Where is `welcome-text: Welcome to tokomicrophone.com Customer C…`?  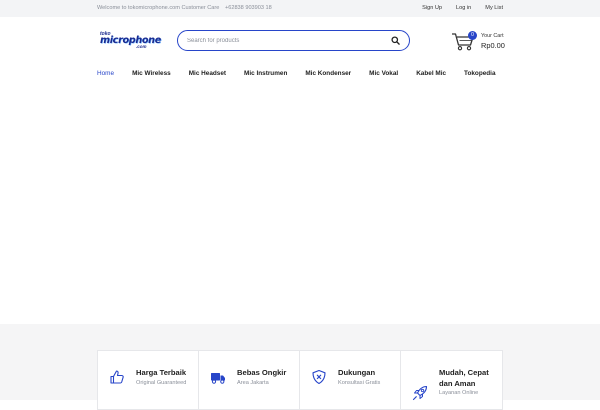
welcome-text: Welcome to tokomicrophone.com Customer C… is located at coordinates (158, 8).